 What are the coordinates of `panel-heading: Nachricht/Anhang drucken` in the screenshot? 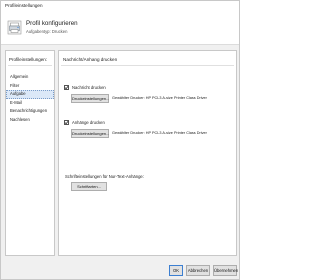 It's located at (90, 59).